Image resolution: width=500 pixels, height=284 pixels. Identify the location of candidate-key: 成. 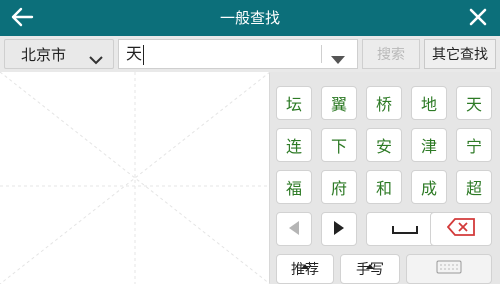
(429, 187).